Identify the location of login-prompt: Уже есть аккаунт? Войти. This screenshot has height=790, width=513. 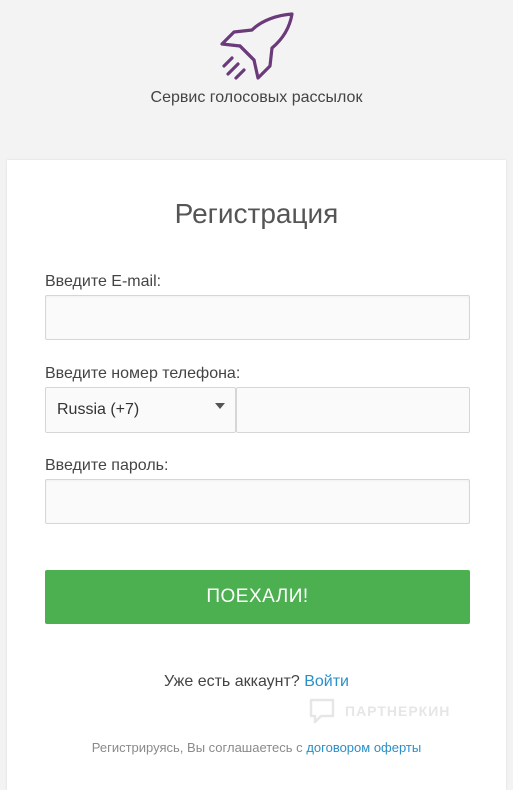
(256, 682).